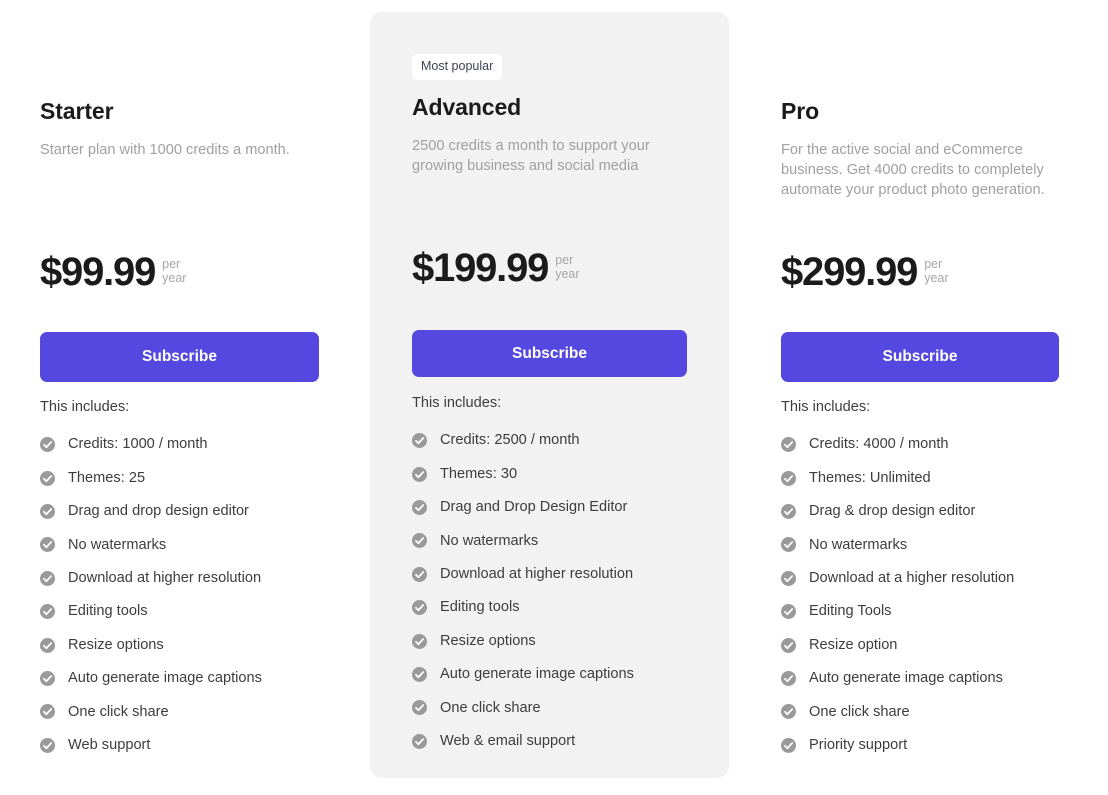 The image size is (1108, 795). I want to click on feature-item: Priority support, so click(931, 745).